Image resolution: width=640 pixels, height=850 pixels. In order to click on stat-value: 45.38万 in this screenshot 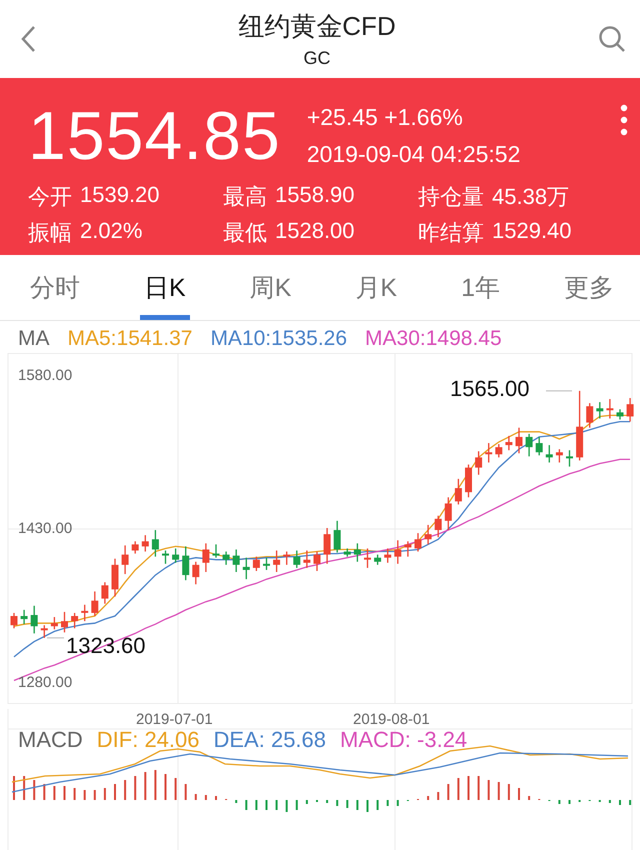, I will do `click(531, 197)`.